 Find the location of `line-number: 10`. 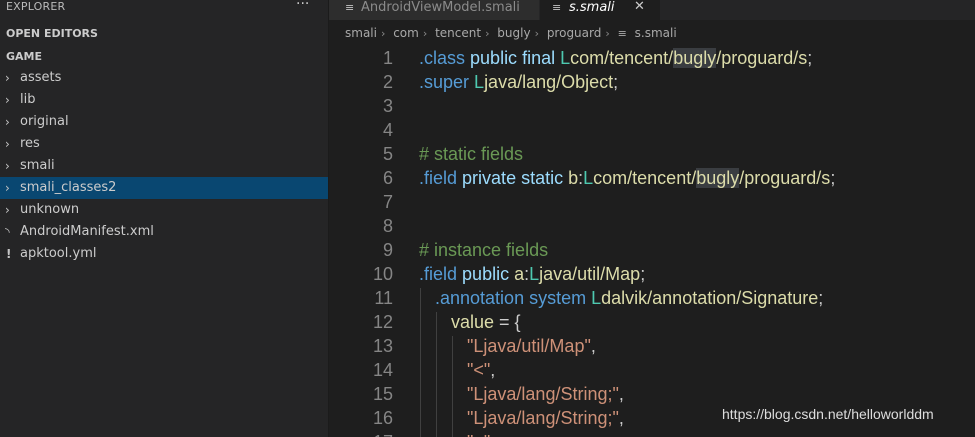

line-number: 10 is located at coordinates (382, 274).